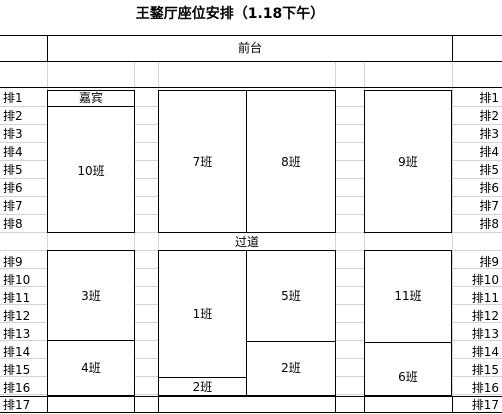 The image size is (502, 414). I want to click on row-label-left: 排16, so click(17, 388).